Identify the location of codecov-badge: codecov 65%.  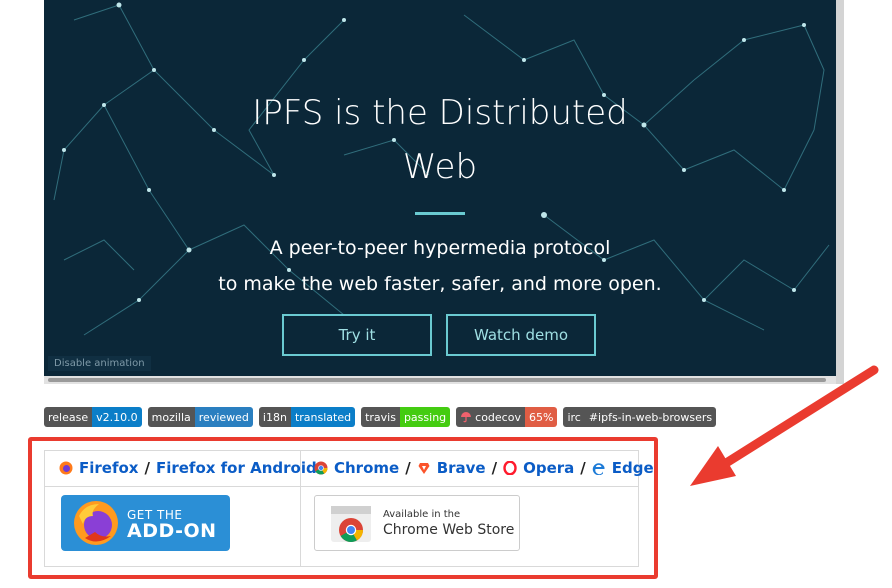
(507, 417).